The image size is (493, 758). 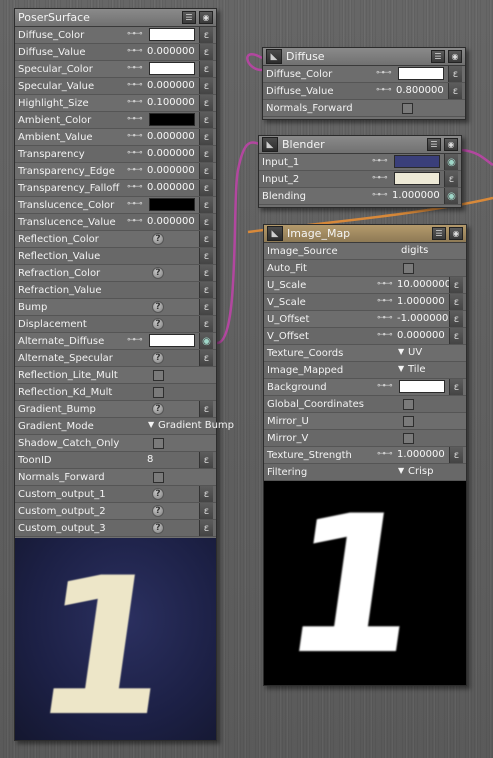 I want to click on param-alternate-diffuse: Alternate_Diffuse ⊶⊸ ◉, so click(x=115, y=341).